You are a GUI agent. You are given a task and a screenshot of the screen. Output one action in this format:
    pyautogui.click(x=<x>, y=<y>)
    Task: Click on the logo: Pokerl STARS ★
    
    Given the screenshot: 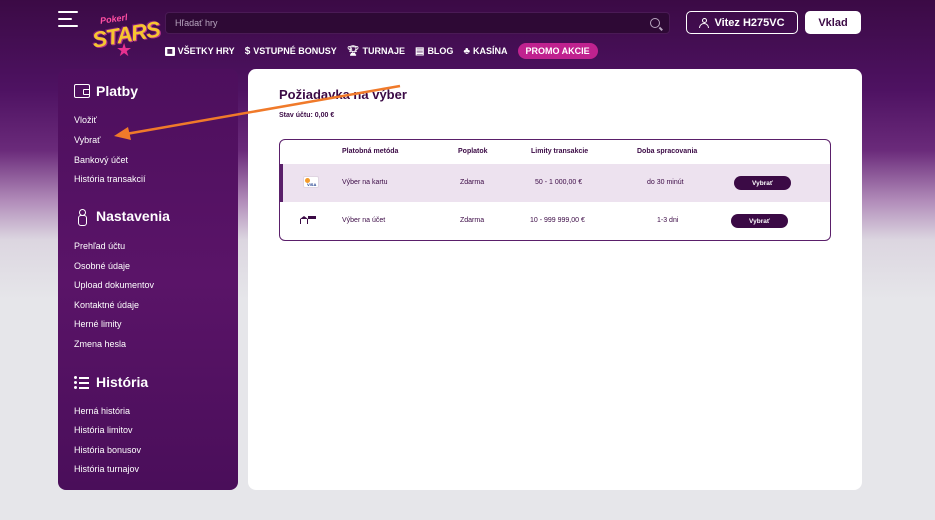 What is the action you would take?
    pyautogui.click(x=125, y=36)
    